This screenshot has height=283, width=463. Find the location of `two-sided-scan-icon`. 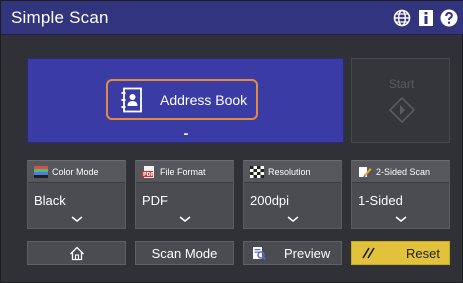

two-sided-scan-icon is located at coordinates (365, 171).